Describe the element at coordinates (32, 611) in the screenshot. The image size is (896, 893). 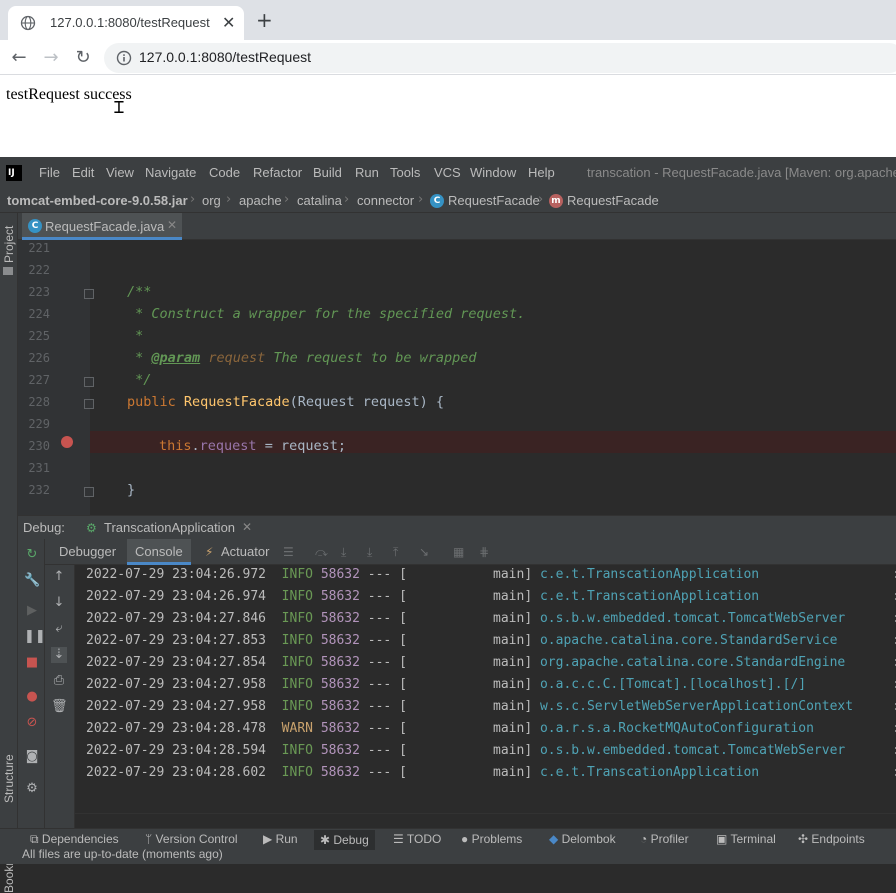
I see `resume-icon: ▶` at that location.